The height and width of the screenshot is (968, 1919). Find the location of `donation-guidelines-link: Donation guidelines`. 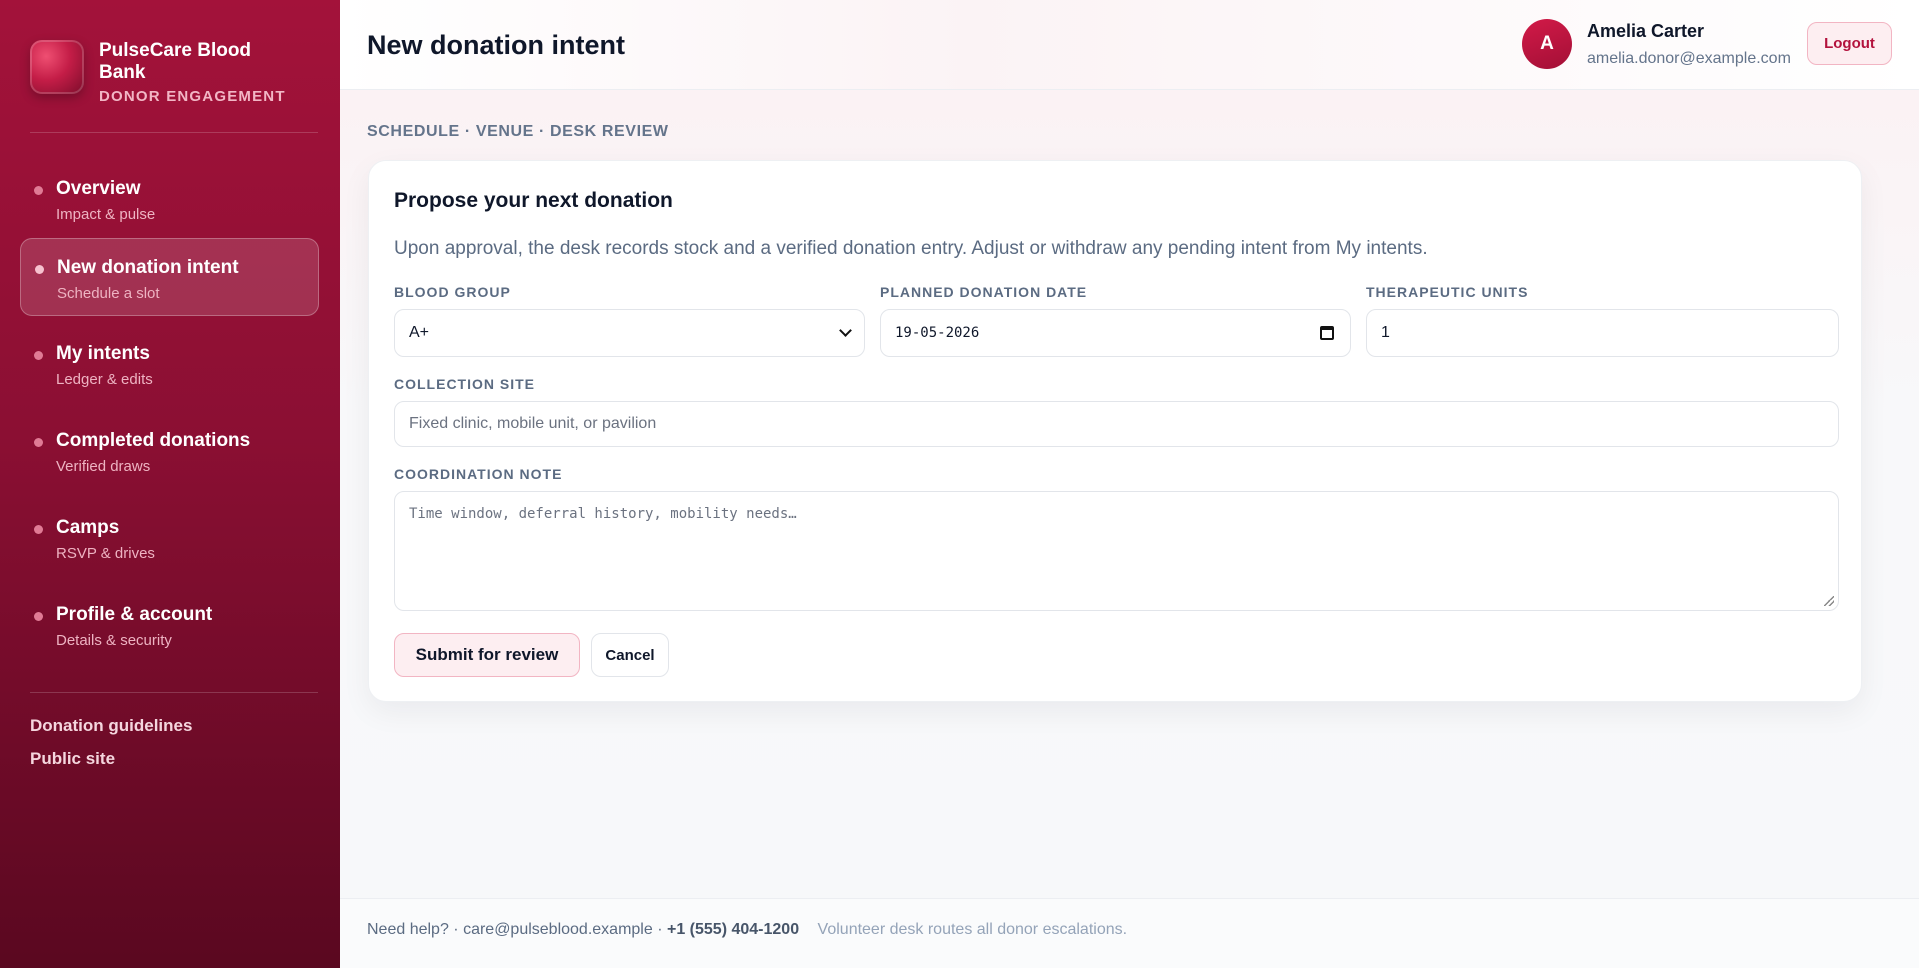

donation-guidelines-link: Donation guidelines is located at coordinates (111, 726).